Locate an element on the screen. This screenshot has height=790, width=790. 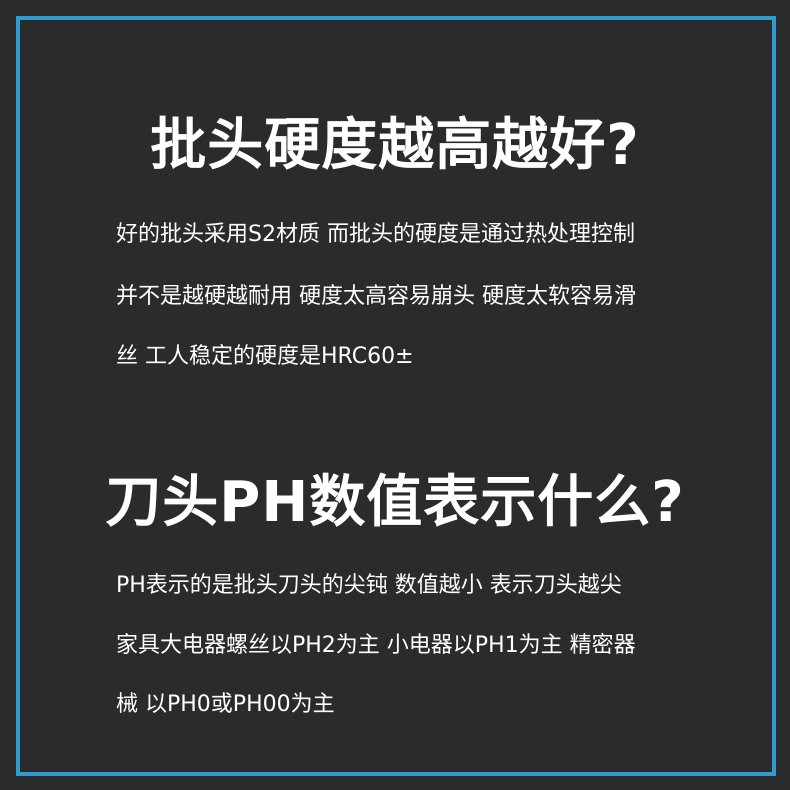
section1-line-3: 丝 工人稳定的硬度是HRC60± is located at coordinates (265, 356).